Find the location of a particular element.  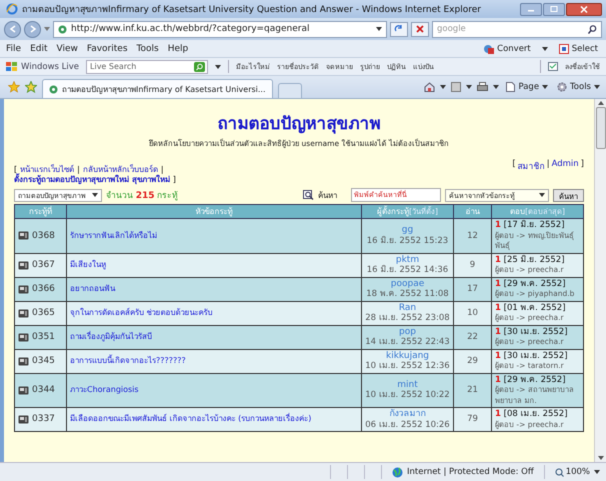

maximize-button is located at coordinates (554, 9).